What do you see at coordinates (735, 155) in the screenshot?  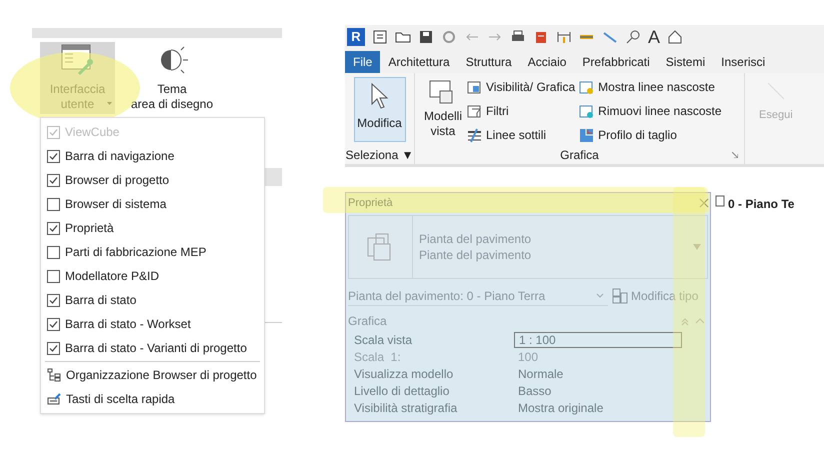 I see `launcher-icon` at bounding box center [735, 155].